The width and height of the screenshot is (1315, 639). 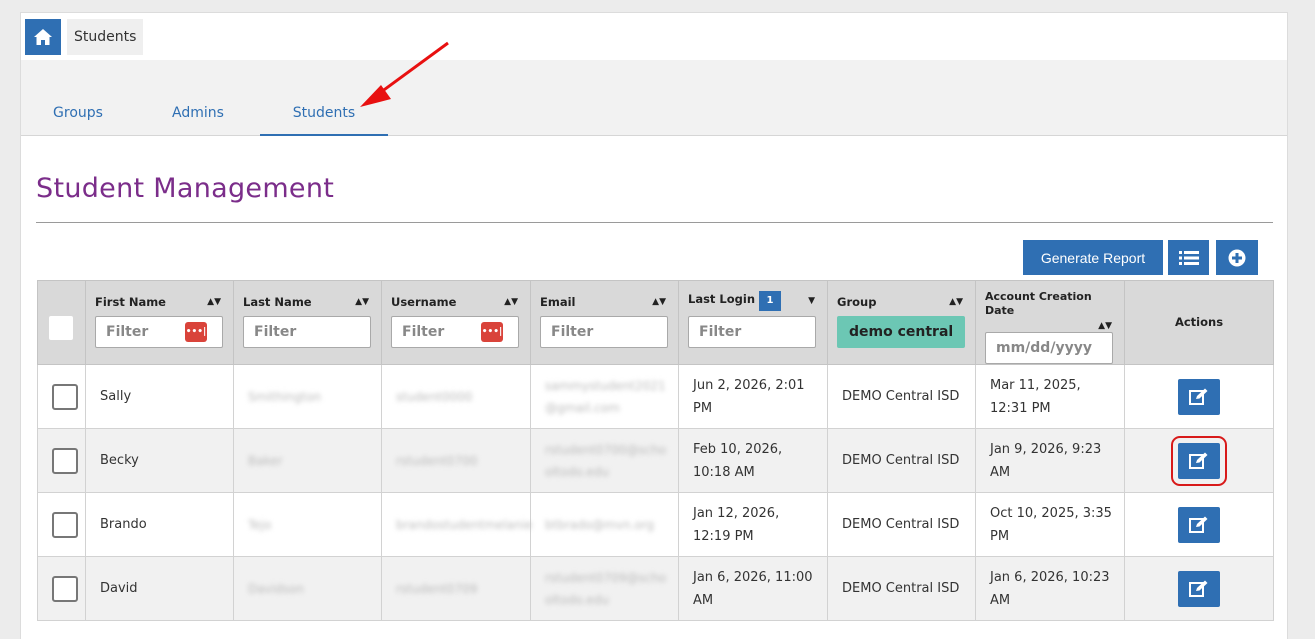 I want to click on home-button, so click(x=43, y=37).